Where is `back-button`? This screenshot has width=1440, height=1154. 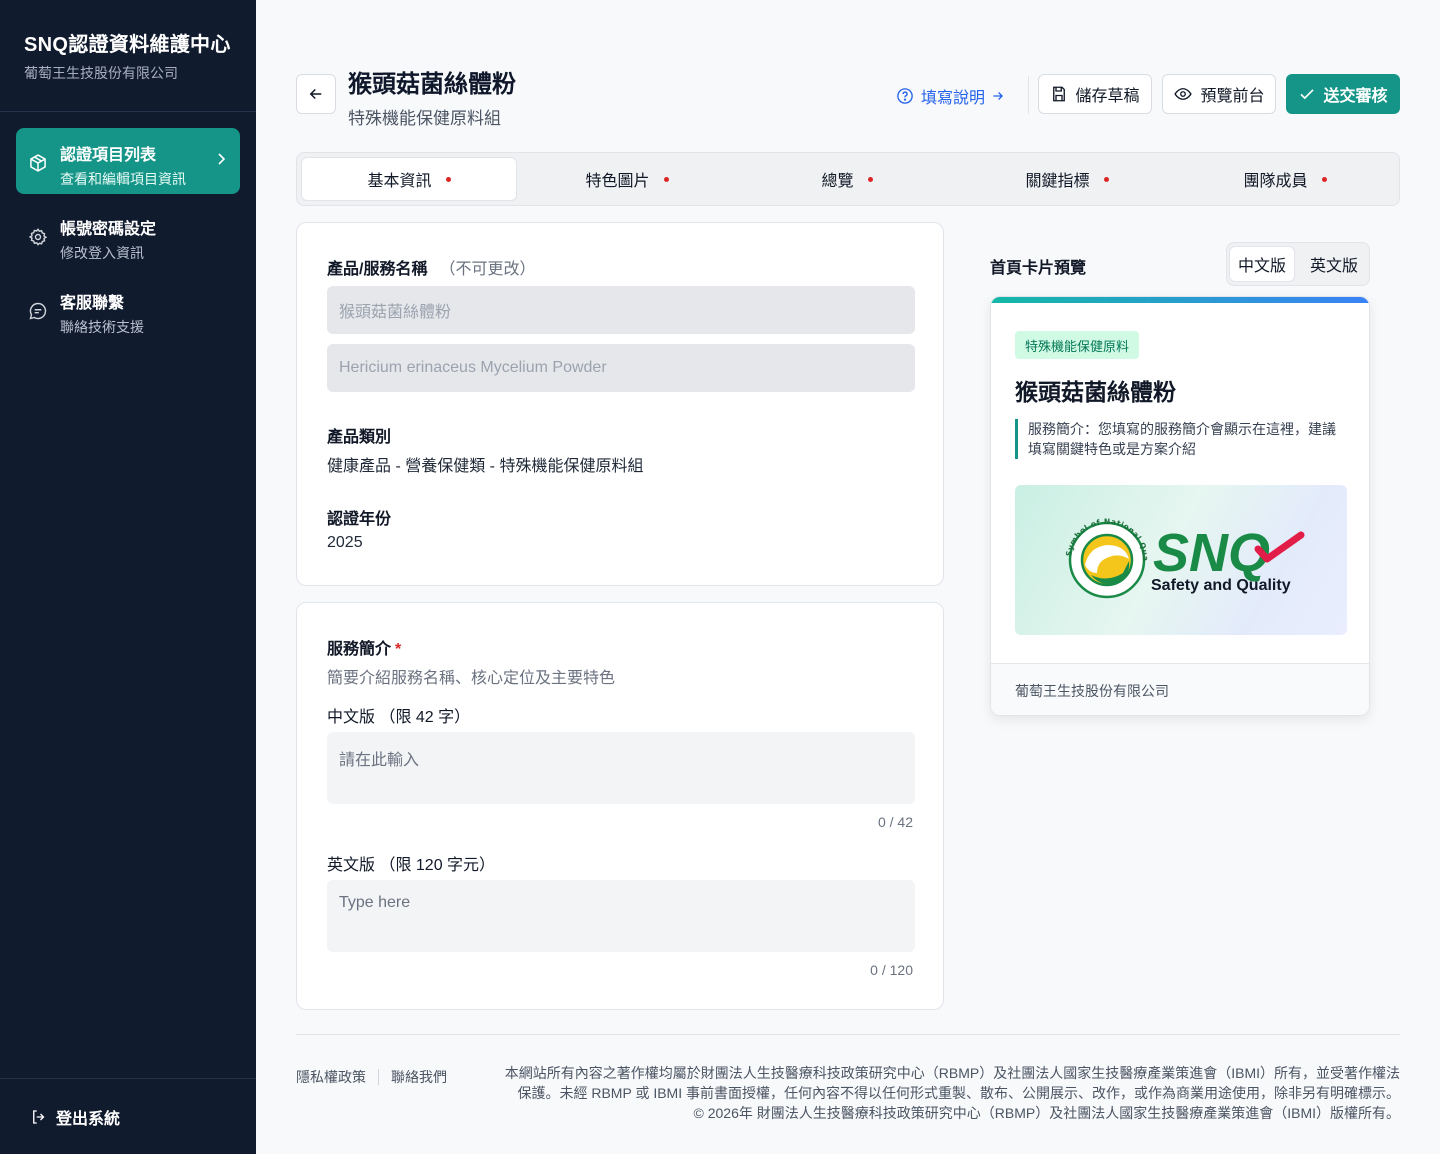
back-button is located at coordinates (316, 94).